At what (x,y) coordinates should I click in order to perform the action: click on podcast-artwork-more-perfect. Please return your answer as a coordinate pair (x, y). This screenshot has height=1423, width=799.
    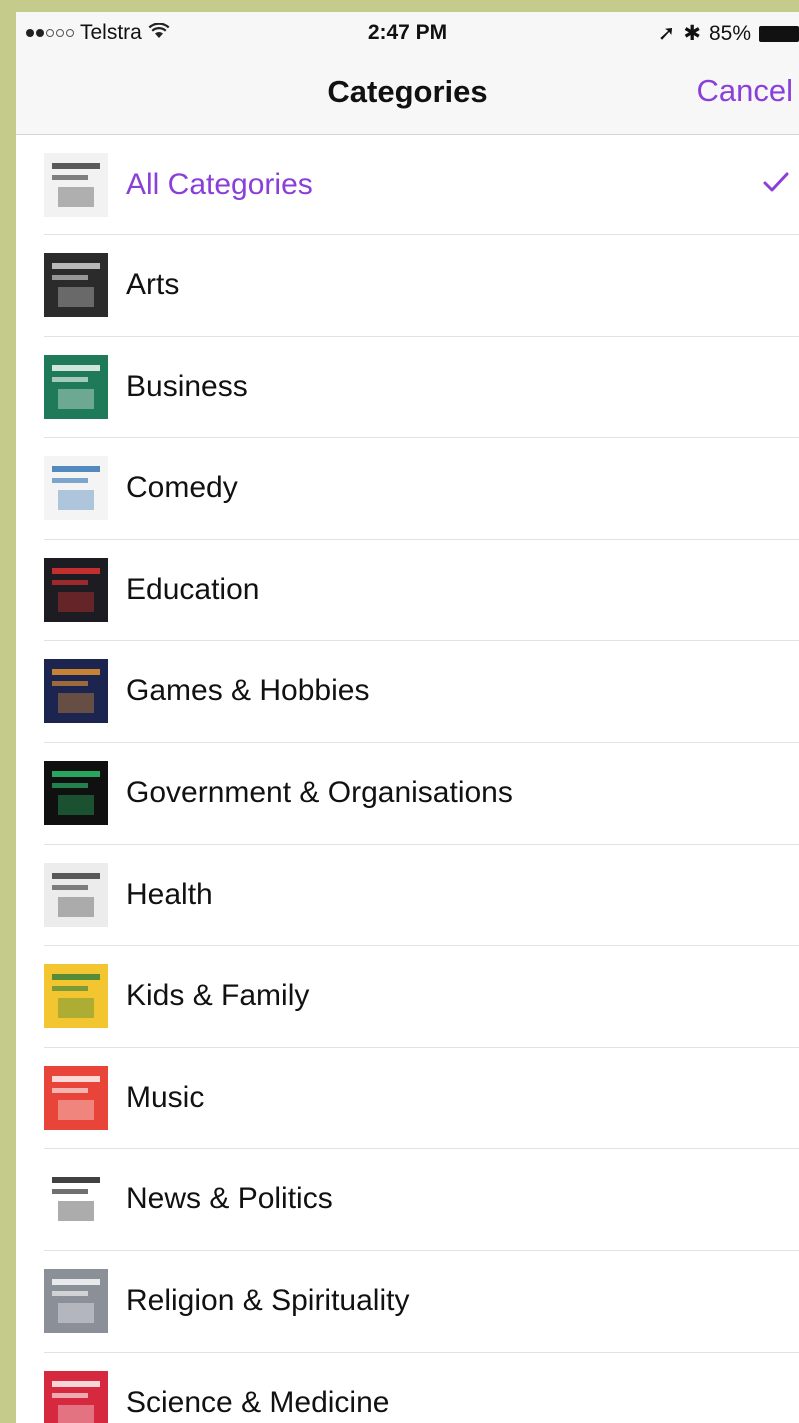
    Looking at the image, I should click on (76, 792).